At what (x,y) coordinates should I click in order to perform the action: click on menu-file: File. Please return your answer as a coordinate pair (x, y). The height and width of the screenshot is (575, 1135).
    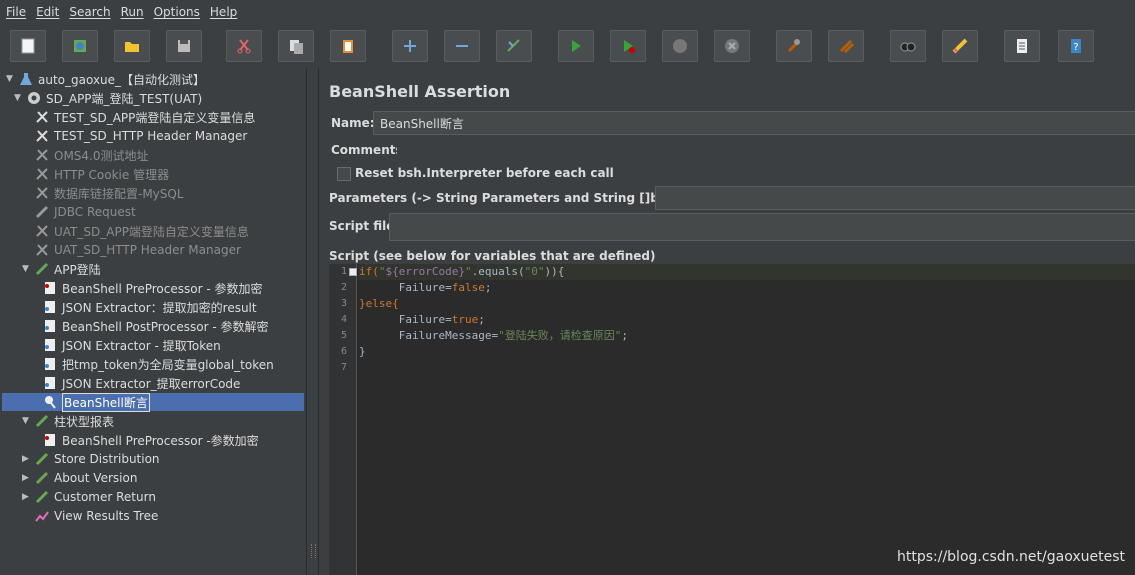
    Looking at the image, I should click on (16, 12).